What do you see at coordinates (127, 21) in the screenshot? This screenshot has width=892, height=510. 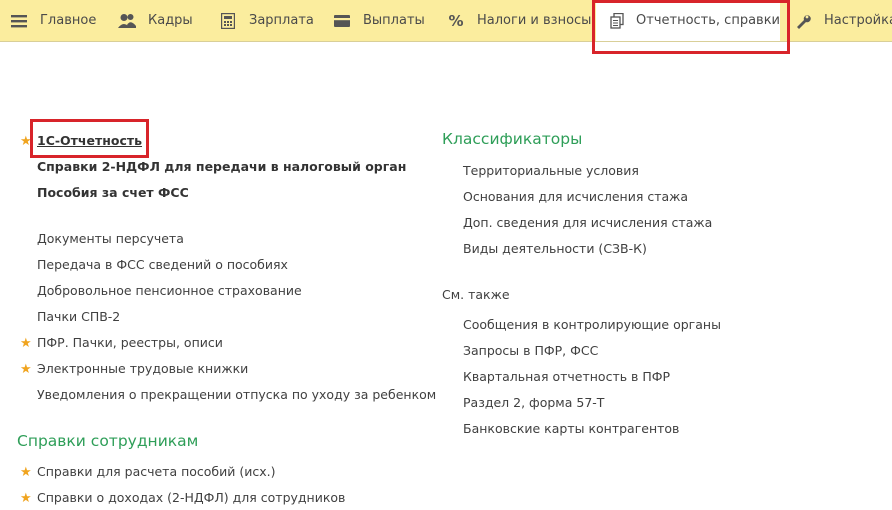 I see `people-icon` at bounding box center [127, 21].